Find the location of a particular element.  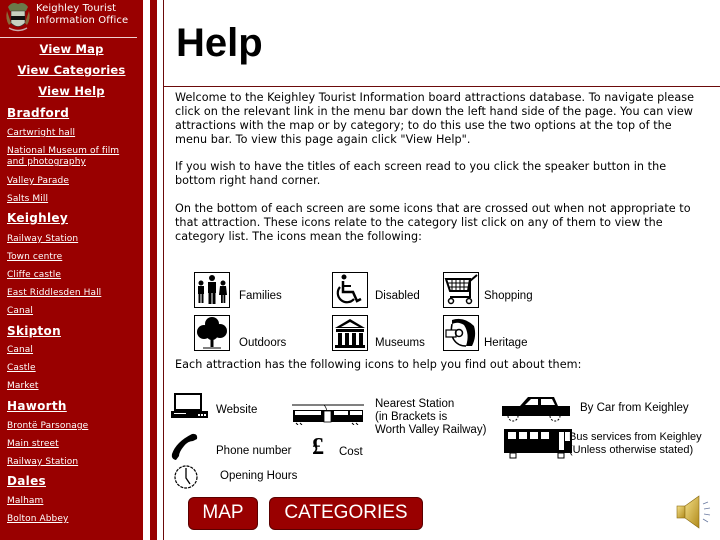

office-name: Keighley Tourist Information Office is located at coordinates (82, 15).